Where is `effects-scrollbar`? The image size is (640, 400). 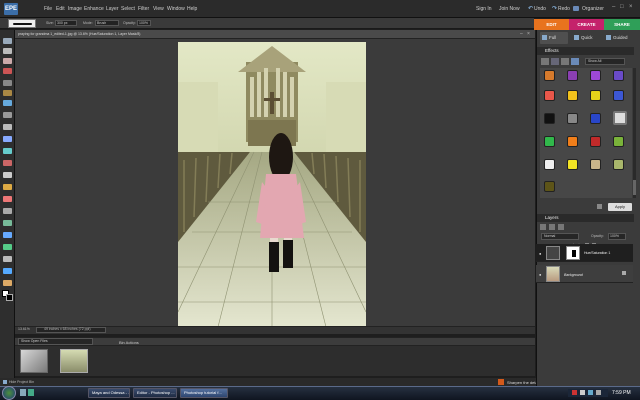
effects-scrollbar is located at coordinates (634, 133).